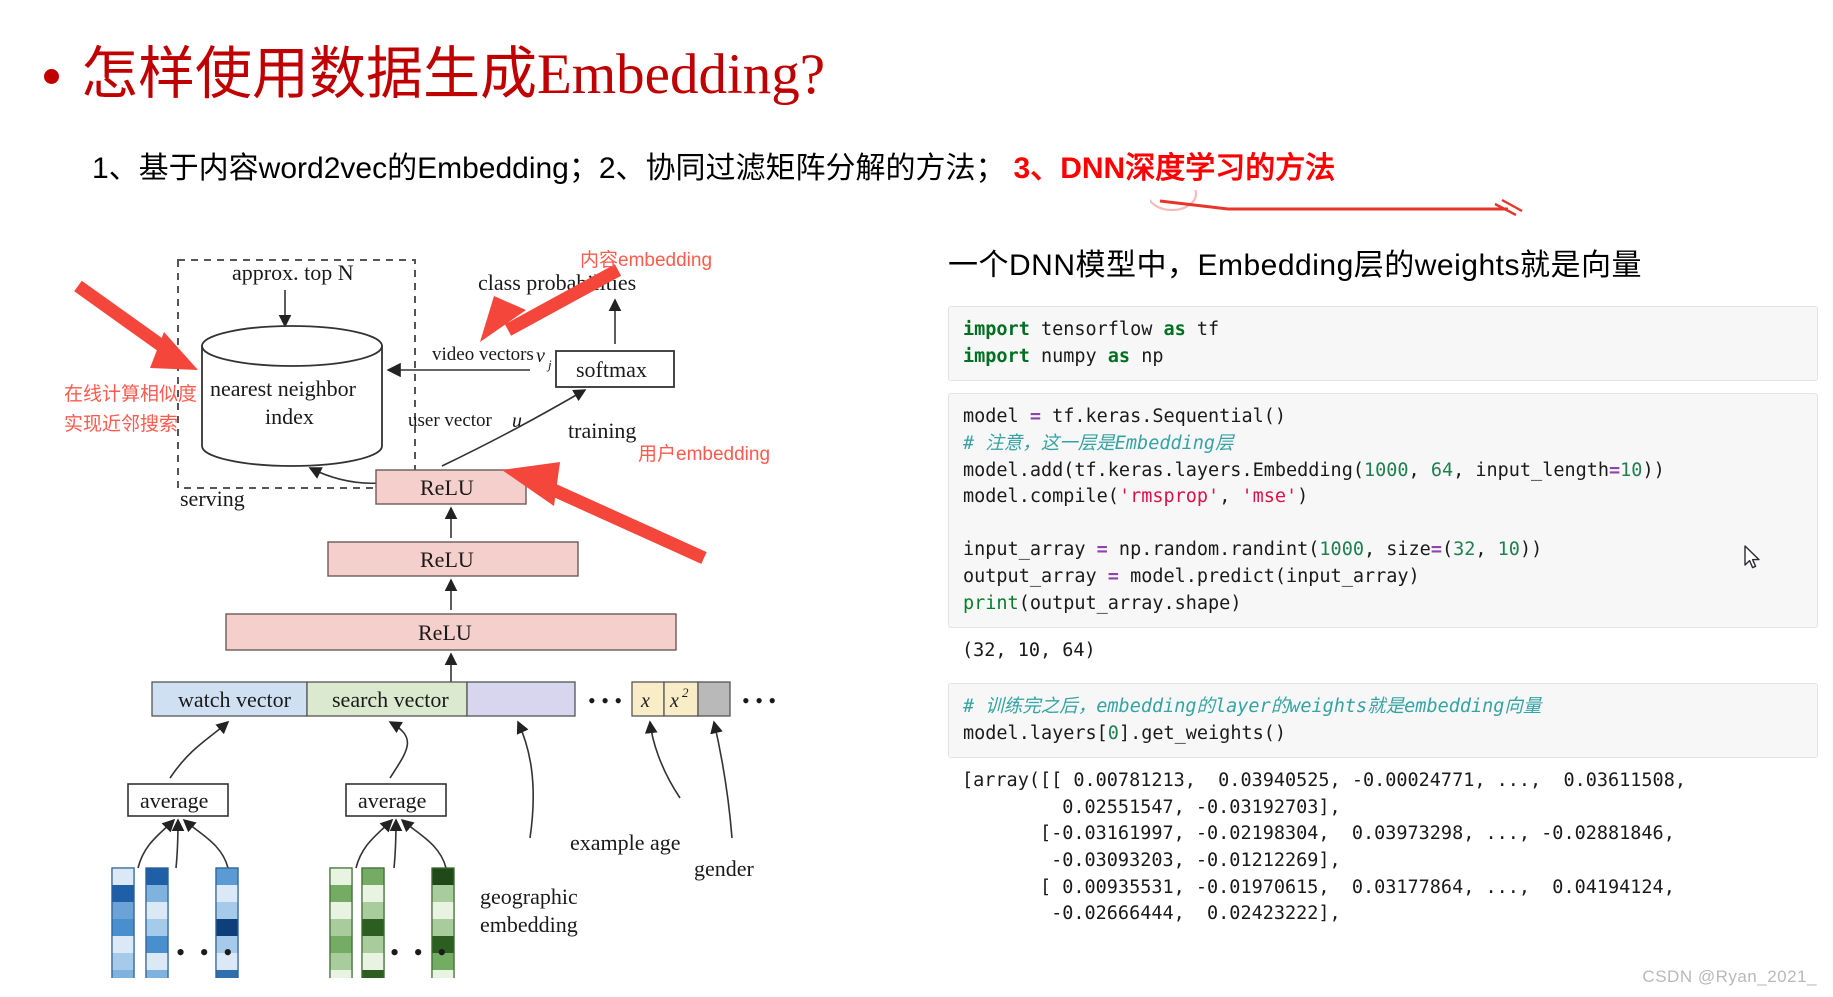  I want to click on annotation-online-similarity-line1: 在线计算相似度, so click(130, 394).